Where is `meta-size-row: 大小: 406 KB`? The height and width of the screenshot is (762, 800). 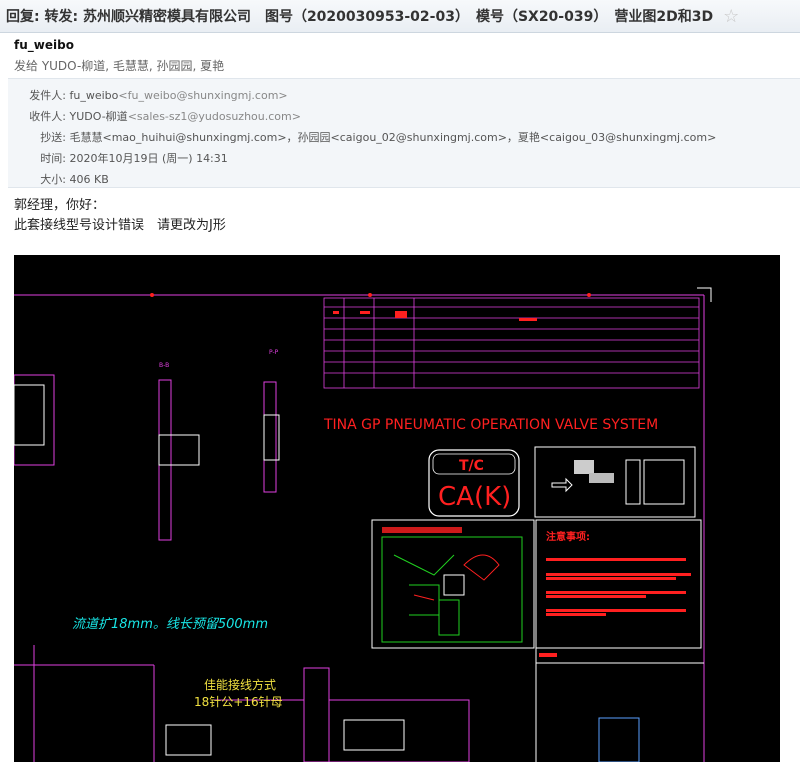 meta-size-row: 大小: 406 KB is located at coordinates (404, 179).